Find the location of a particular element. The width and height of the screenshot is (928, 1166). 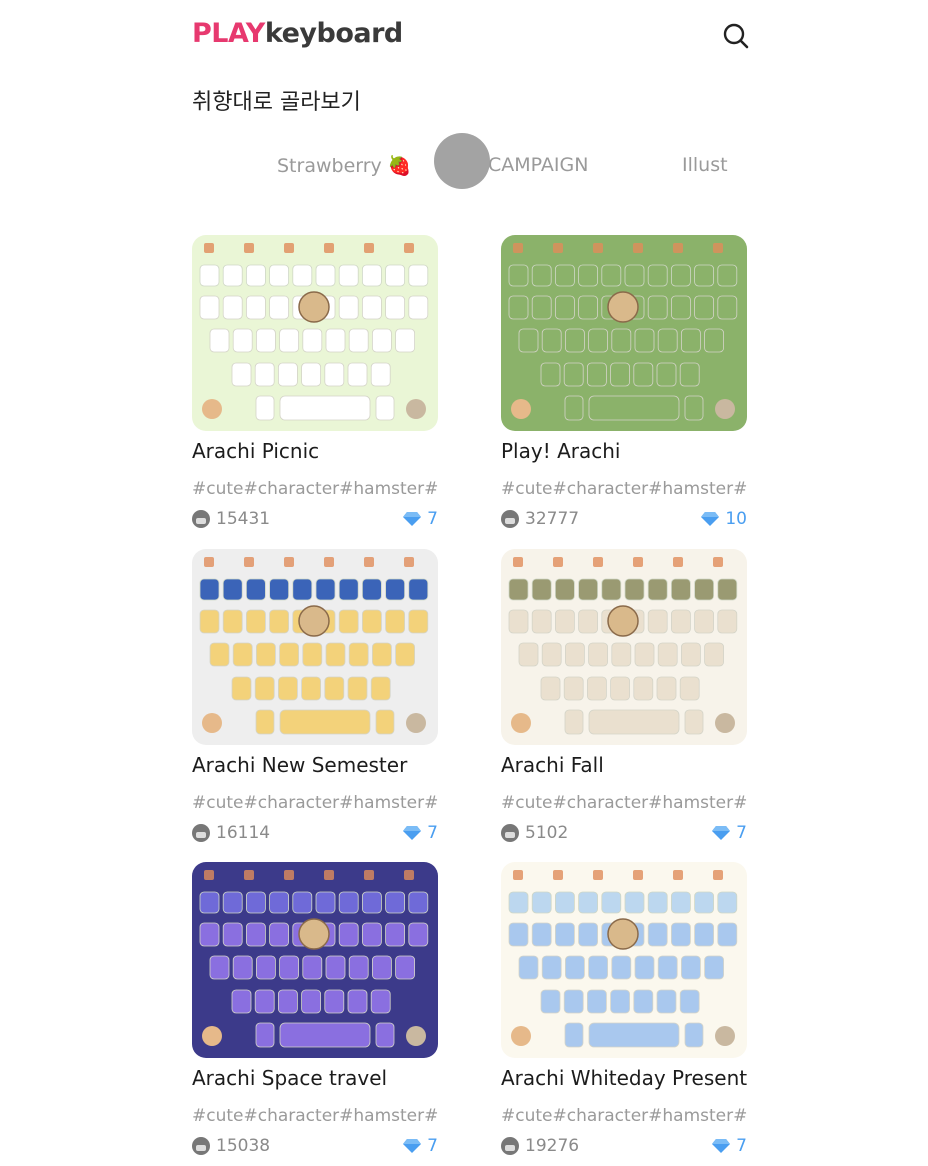

download-count-value: 5102 is located at coordinates (547, 833).